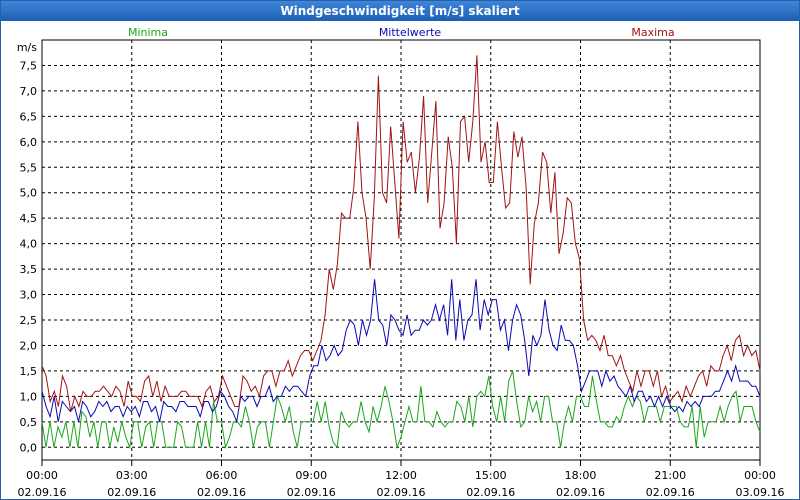 This screenshot has height=500, width=800. What do you see at coordinates (29, 371) in the screenshot?
I see `y-tick-label: 1,5` at bounding box center [29, 371].